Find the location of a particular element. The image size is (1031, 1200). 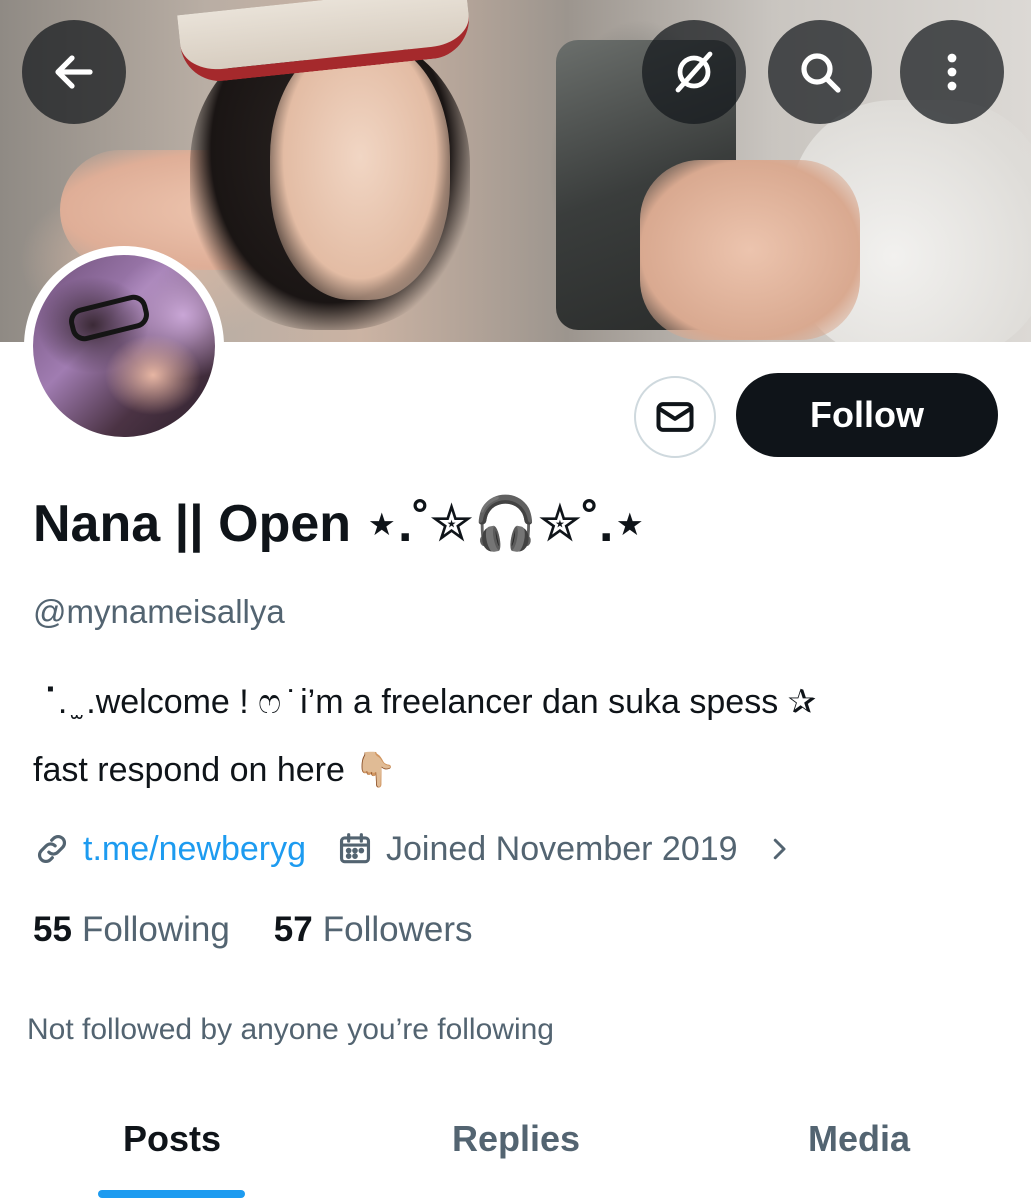

back-button is located at coordinates (74, 72).